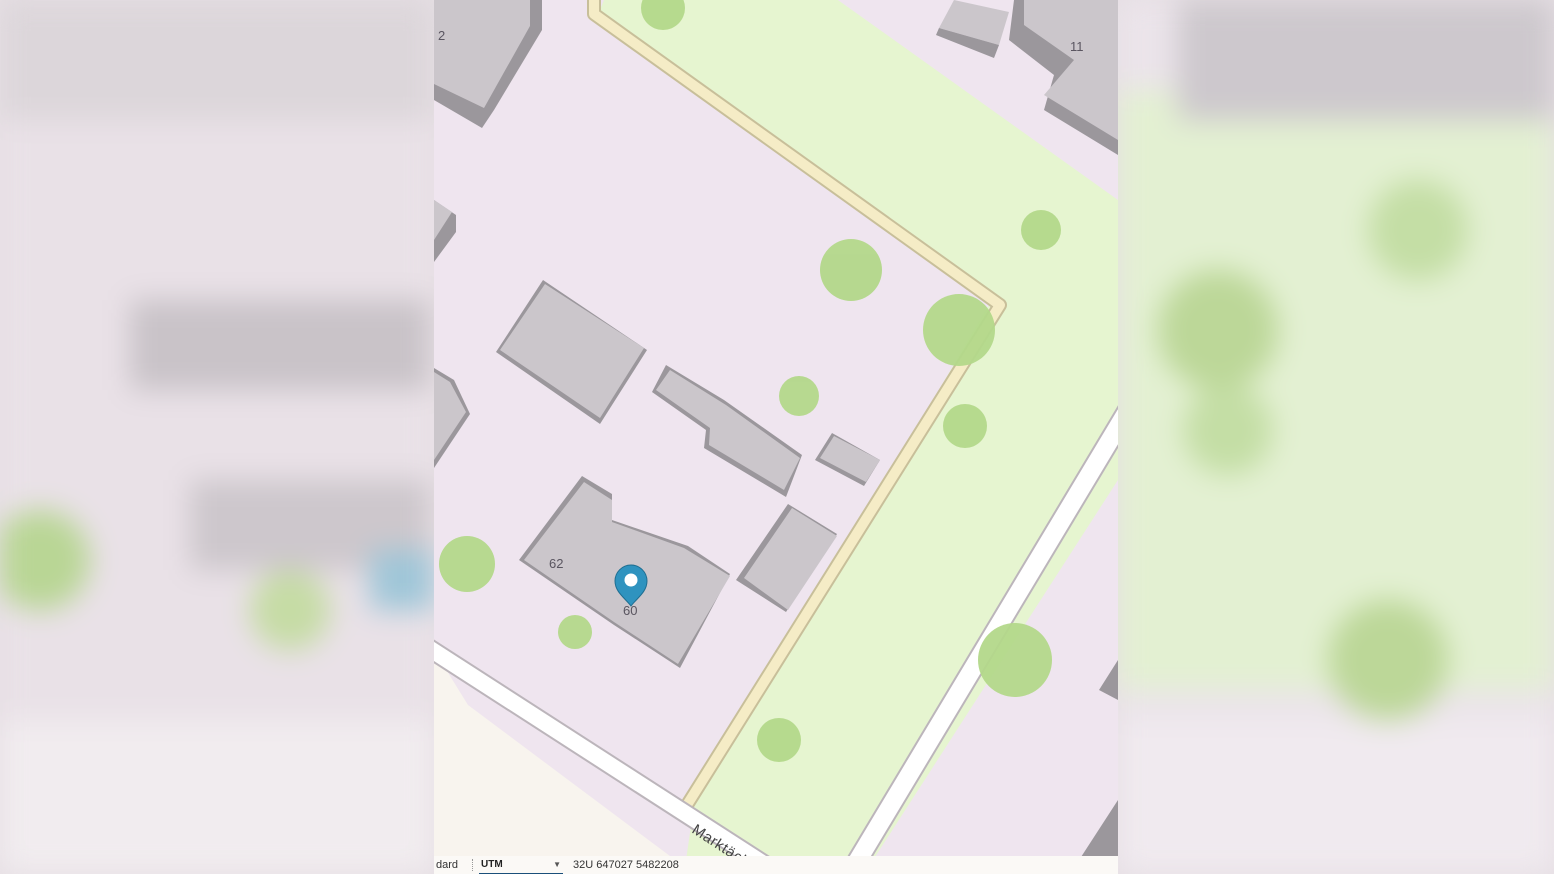  Describe the element at coordinates (556, 563) in the screenshot. I see `house-number: 62` at that location.